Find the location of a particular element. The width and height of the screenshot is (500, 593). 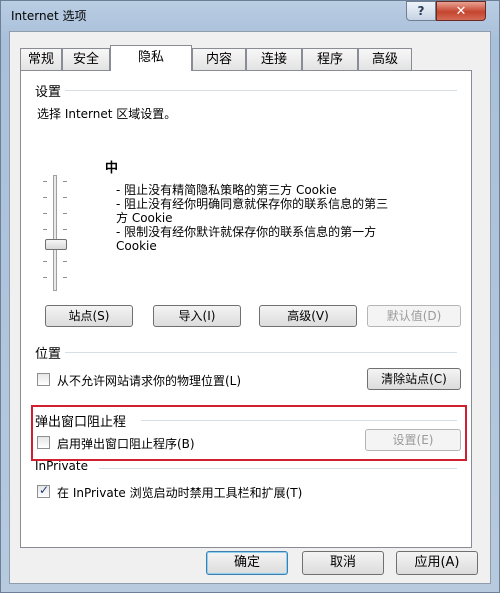

close-icon: ✕ is located at coordinates (461, 11).